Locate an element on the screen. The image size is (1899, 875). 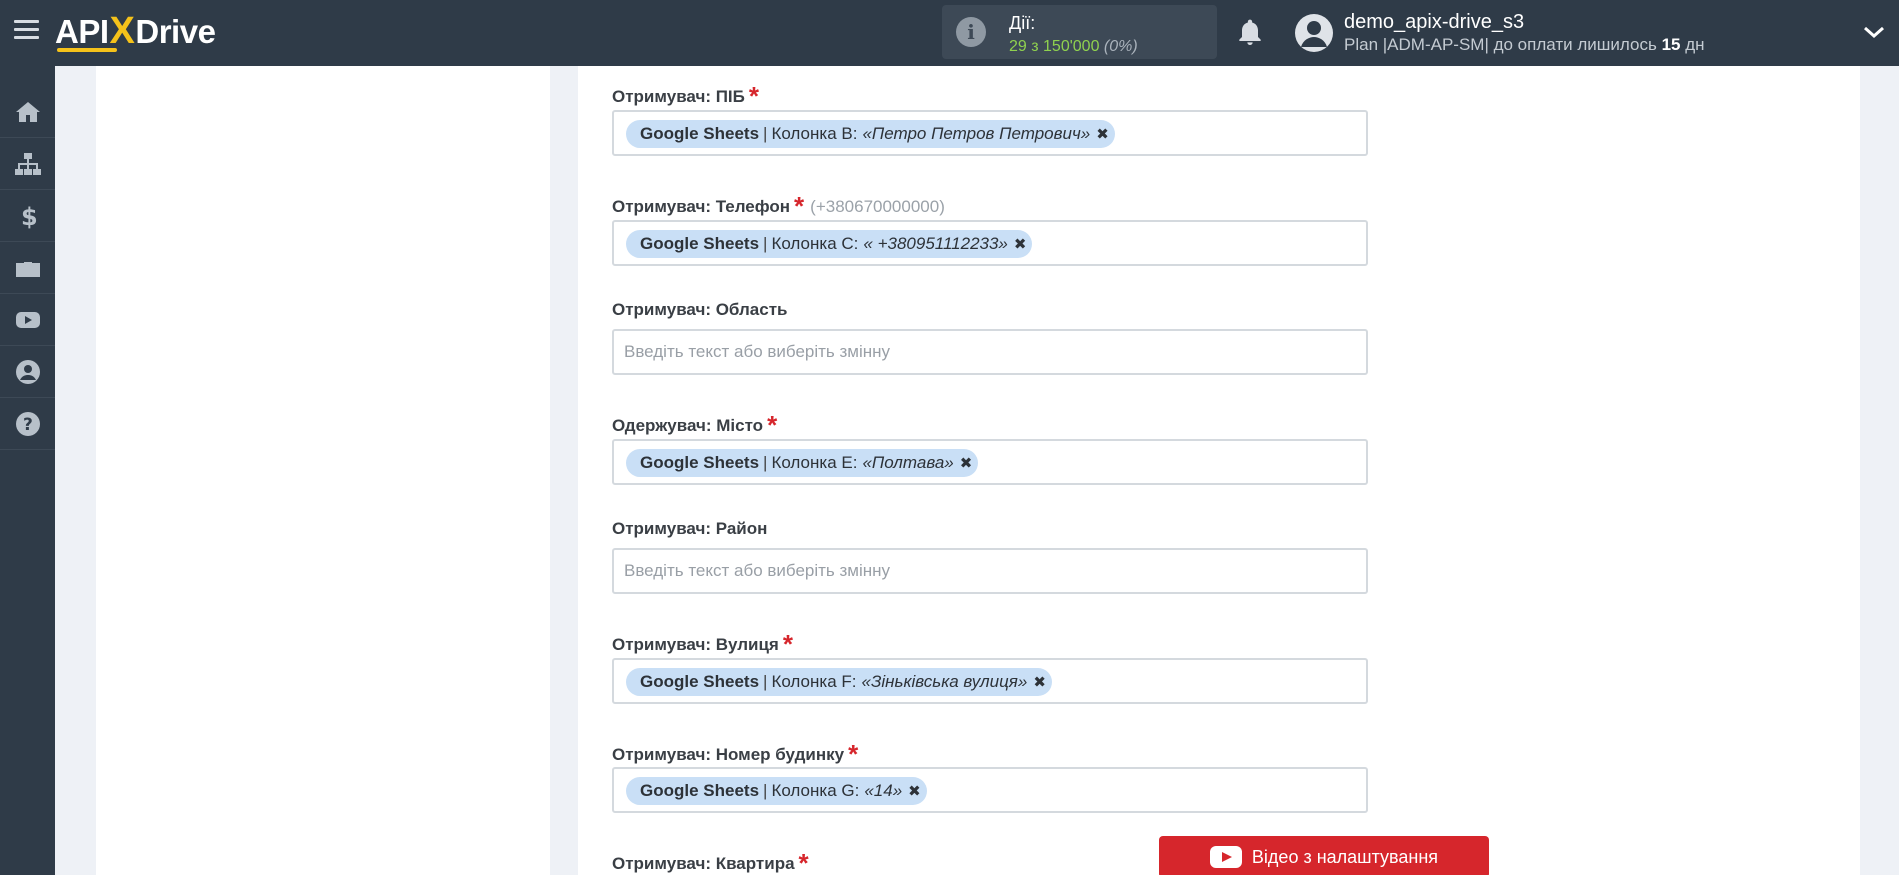
actions-counter: i Дії: 29 з 150'000 (0%) is located at coordinates (1079, 32).